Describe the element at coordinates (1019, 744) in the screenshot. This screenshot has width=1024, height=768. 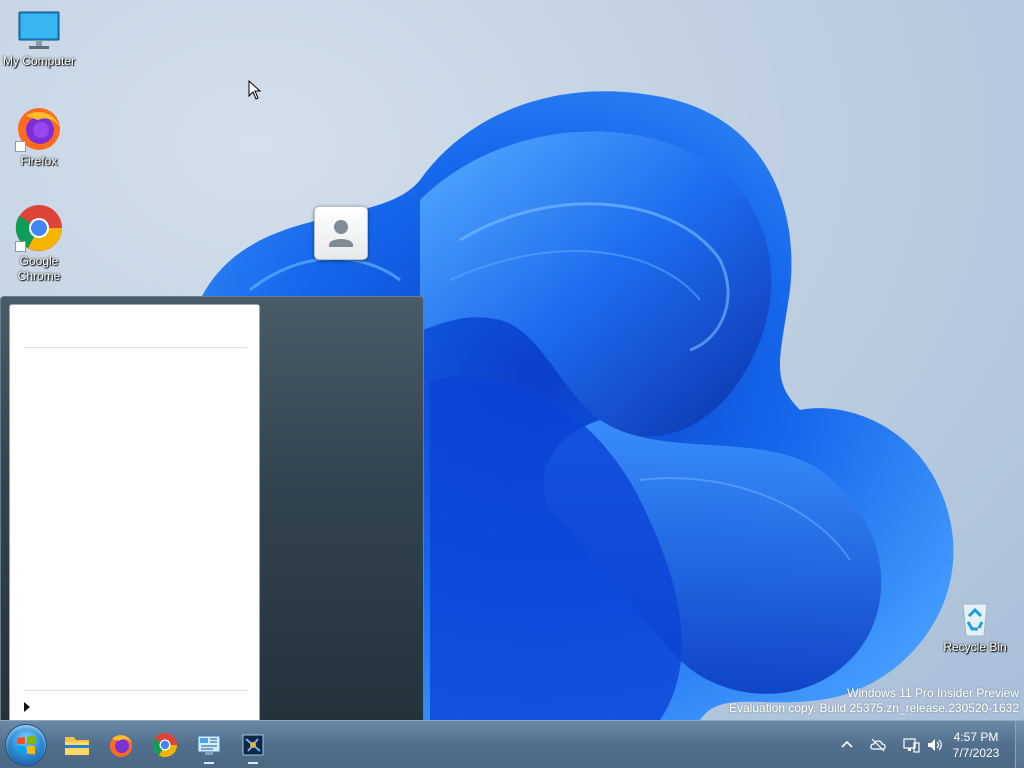
I see `show-desktop-button` at that location.